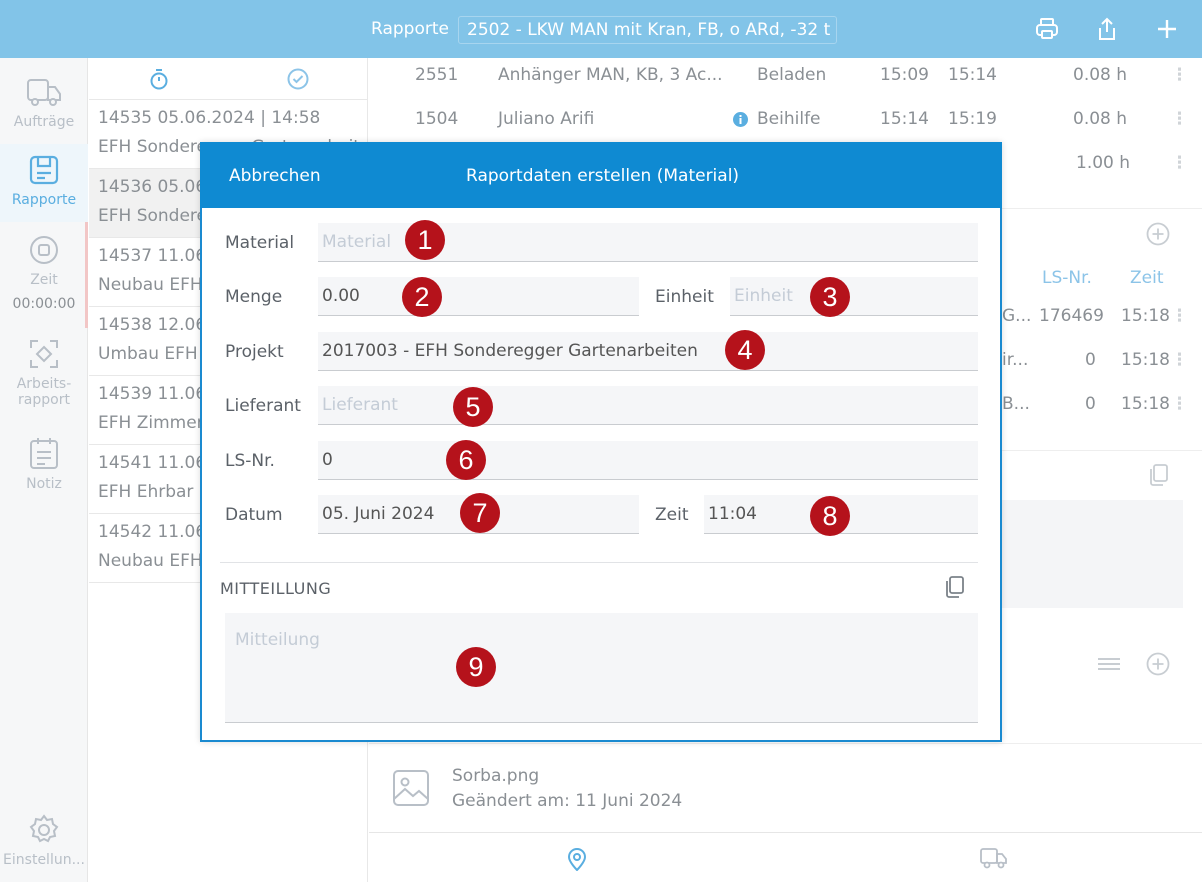 This screenshot has width=1202, height=882. Describe the element at coordinates (648, 460) in the screenshot. I see `delivery-note-field: 0` at that location.